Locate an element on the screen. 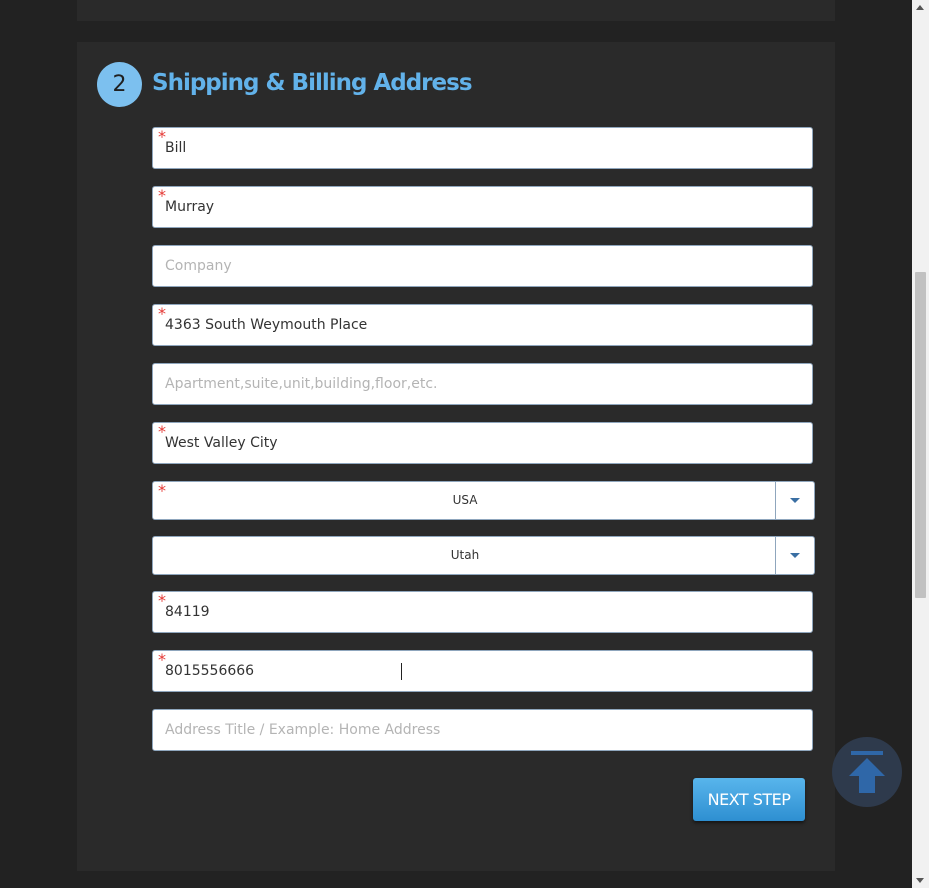 The height and width of the screenshot is (888, 929). step-number-badge: 2 is located at coordinates (119, 84).